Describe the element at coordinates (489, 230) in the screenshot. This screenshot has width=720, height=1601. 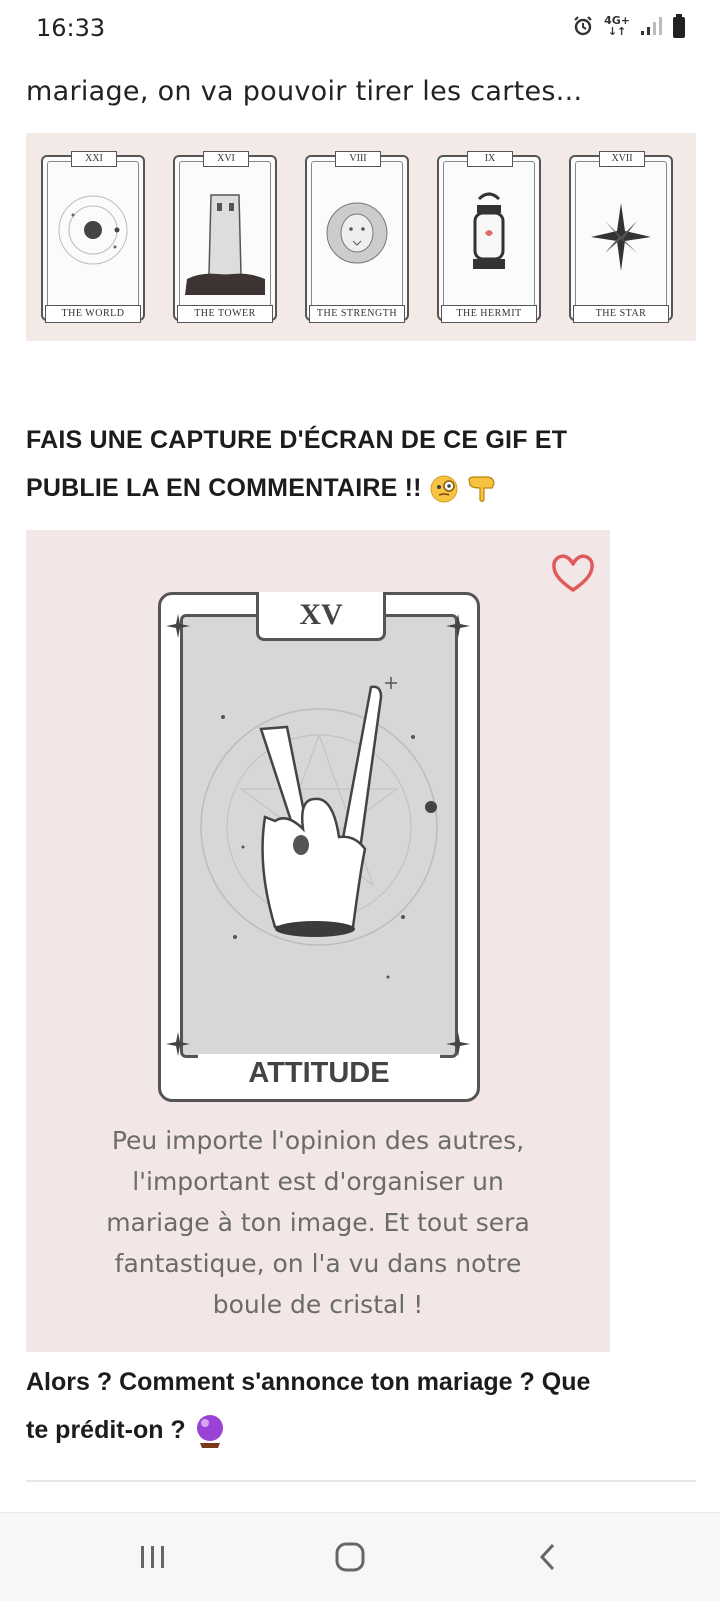
I see `lantern-icon` at that location.